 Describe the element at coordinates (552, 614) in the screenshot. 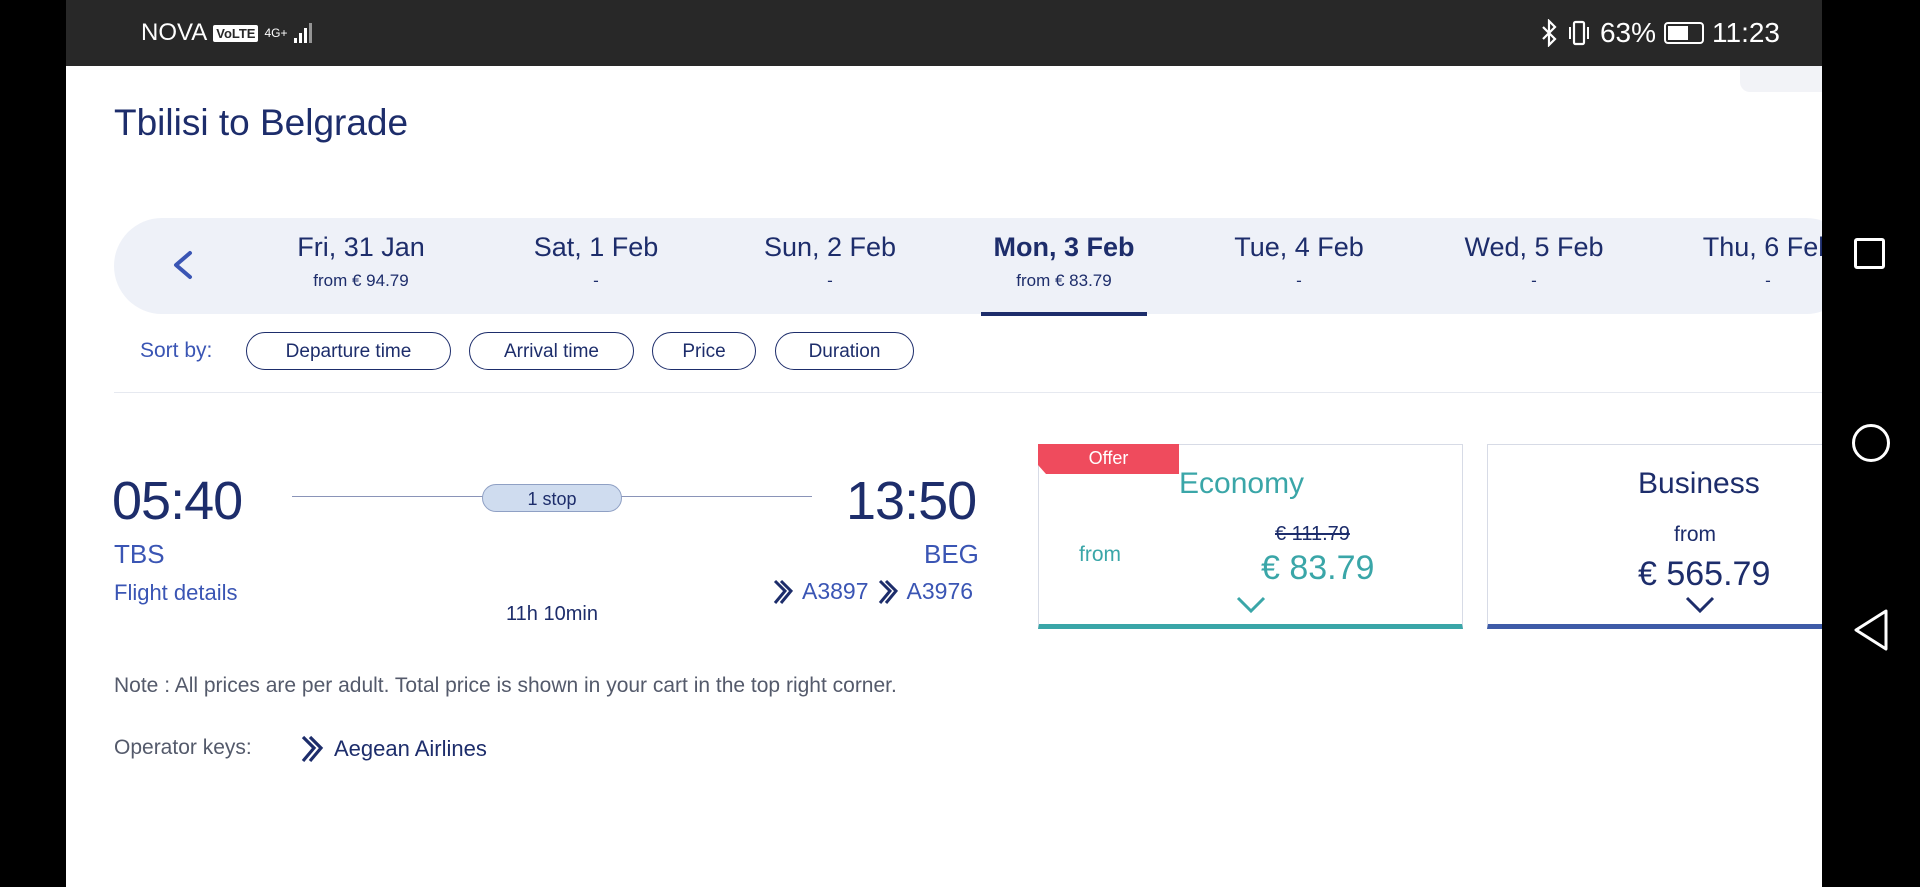

I see `flight-duration: 11h 10min` at that location.